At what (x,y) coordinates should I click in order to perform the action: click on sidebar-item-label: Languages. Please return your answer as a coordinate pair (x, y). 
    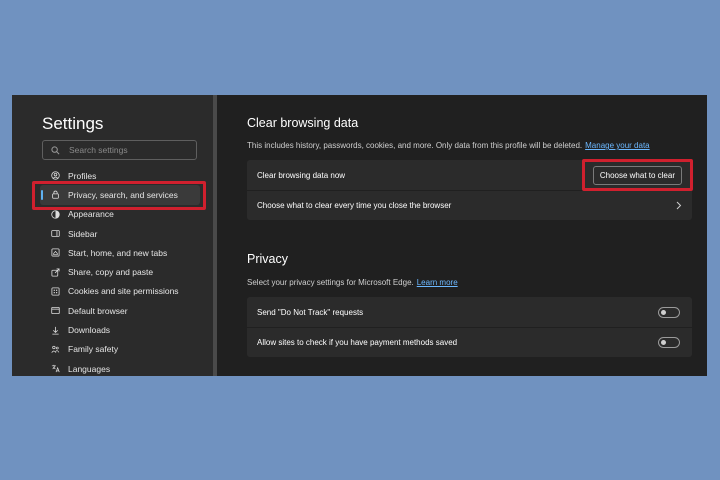
    Looking at the image, I should click on (89, 368).